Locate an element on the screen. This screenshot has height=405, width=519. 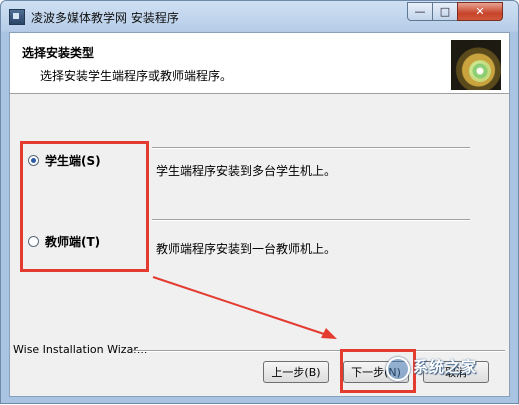
annotation-arrow is located at coordinates (244, 307).